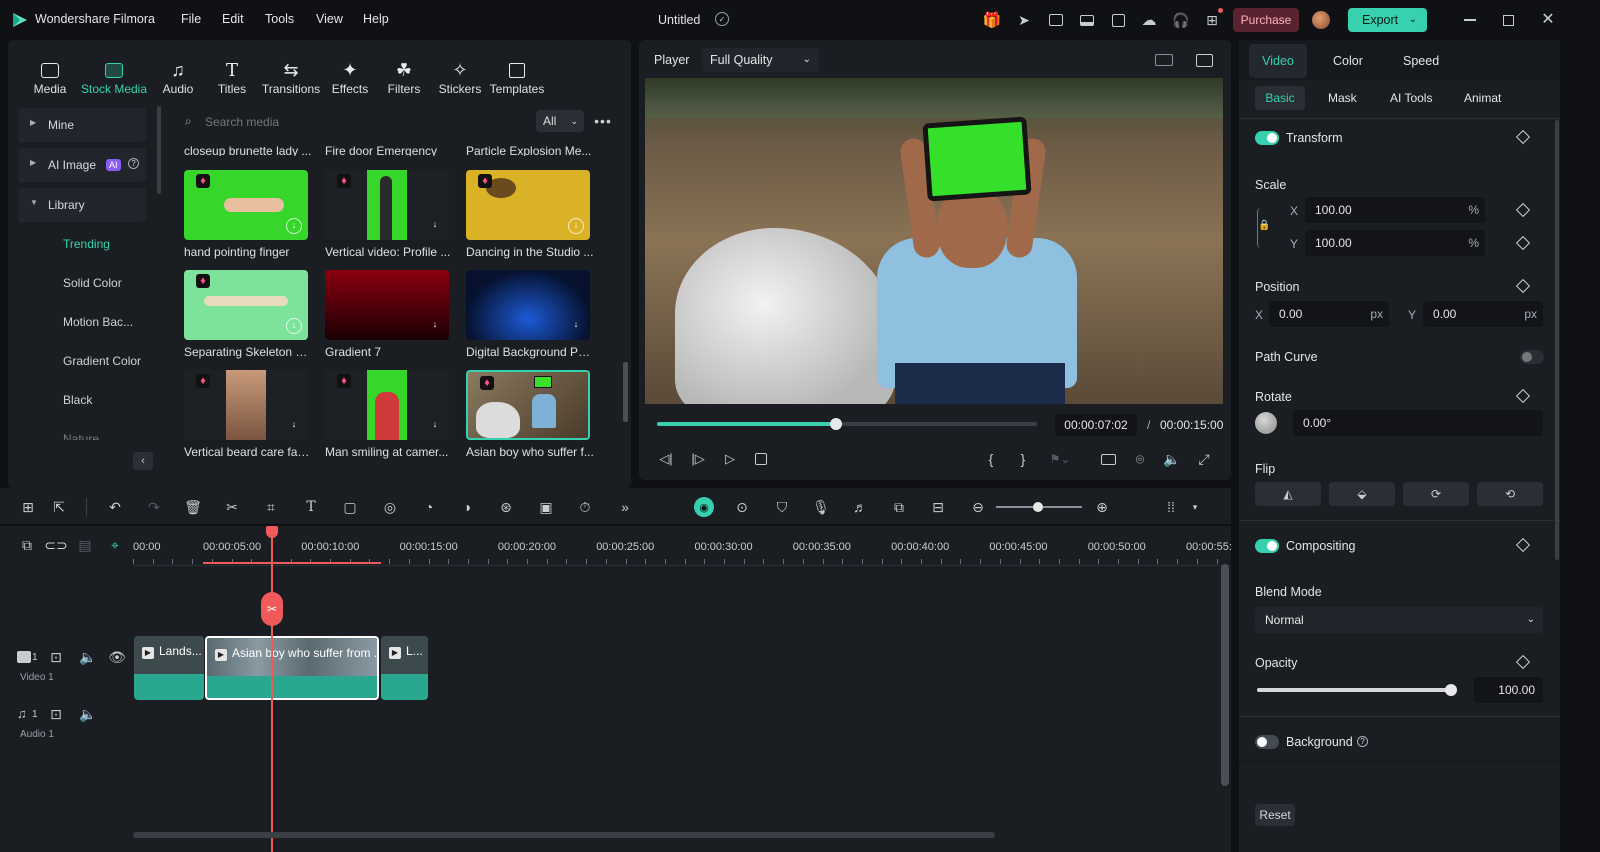  What do you see at coordinates (1108, 459) in the screenshot?
I see `display-icon` at bounding box center [1108, 459].